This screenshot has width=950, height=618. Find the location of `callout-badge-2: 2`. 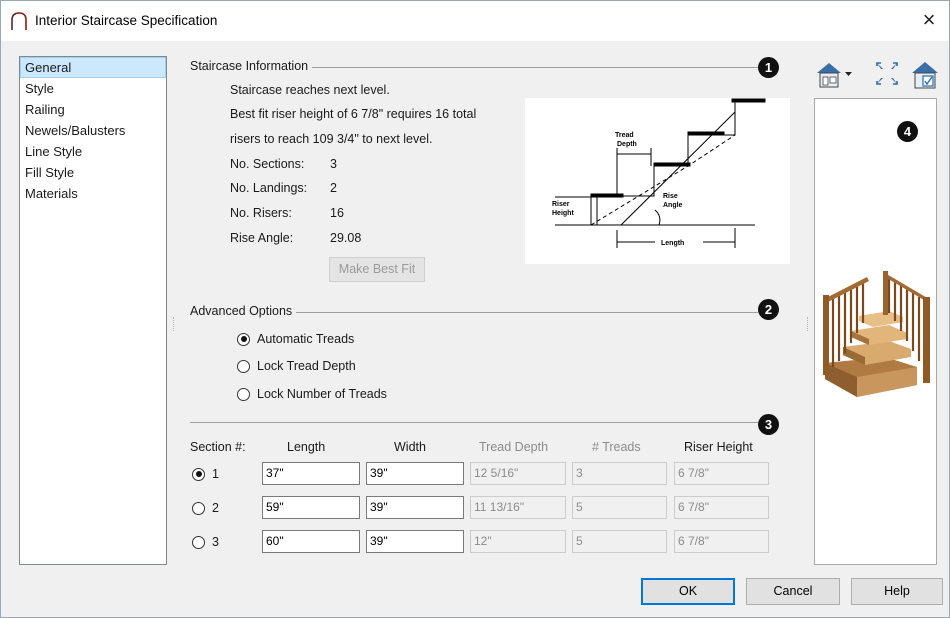

callout-badge-2: 2 is located at coordinates (768, 309).